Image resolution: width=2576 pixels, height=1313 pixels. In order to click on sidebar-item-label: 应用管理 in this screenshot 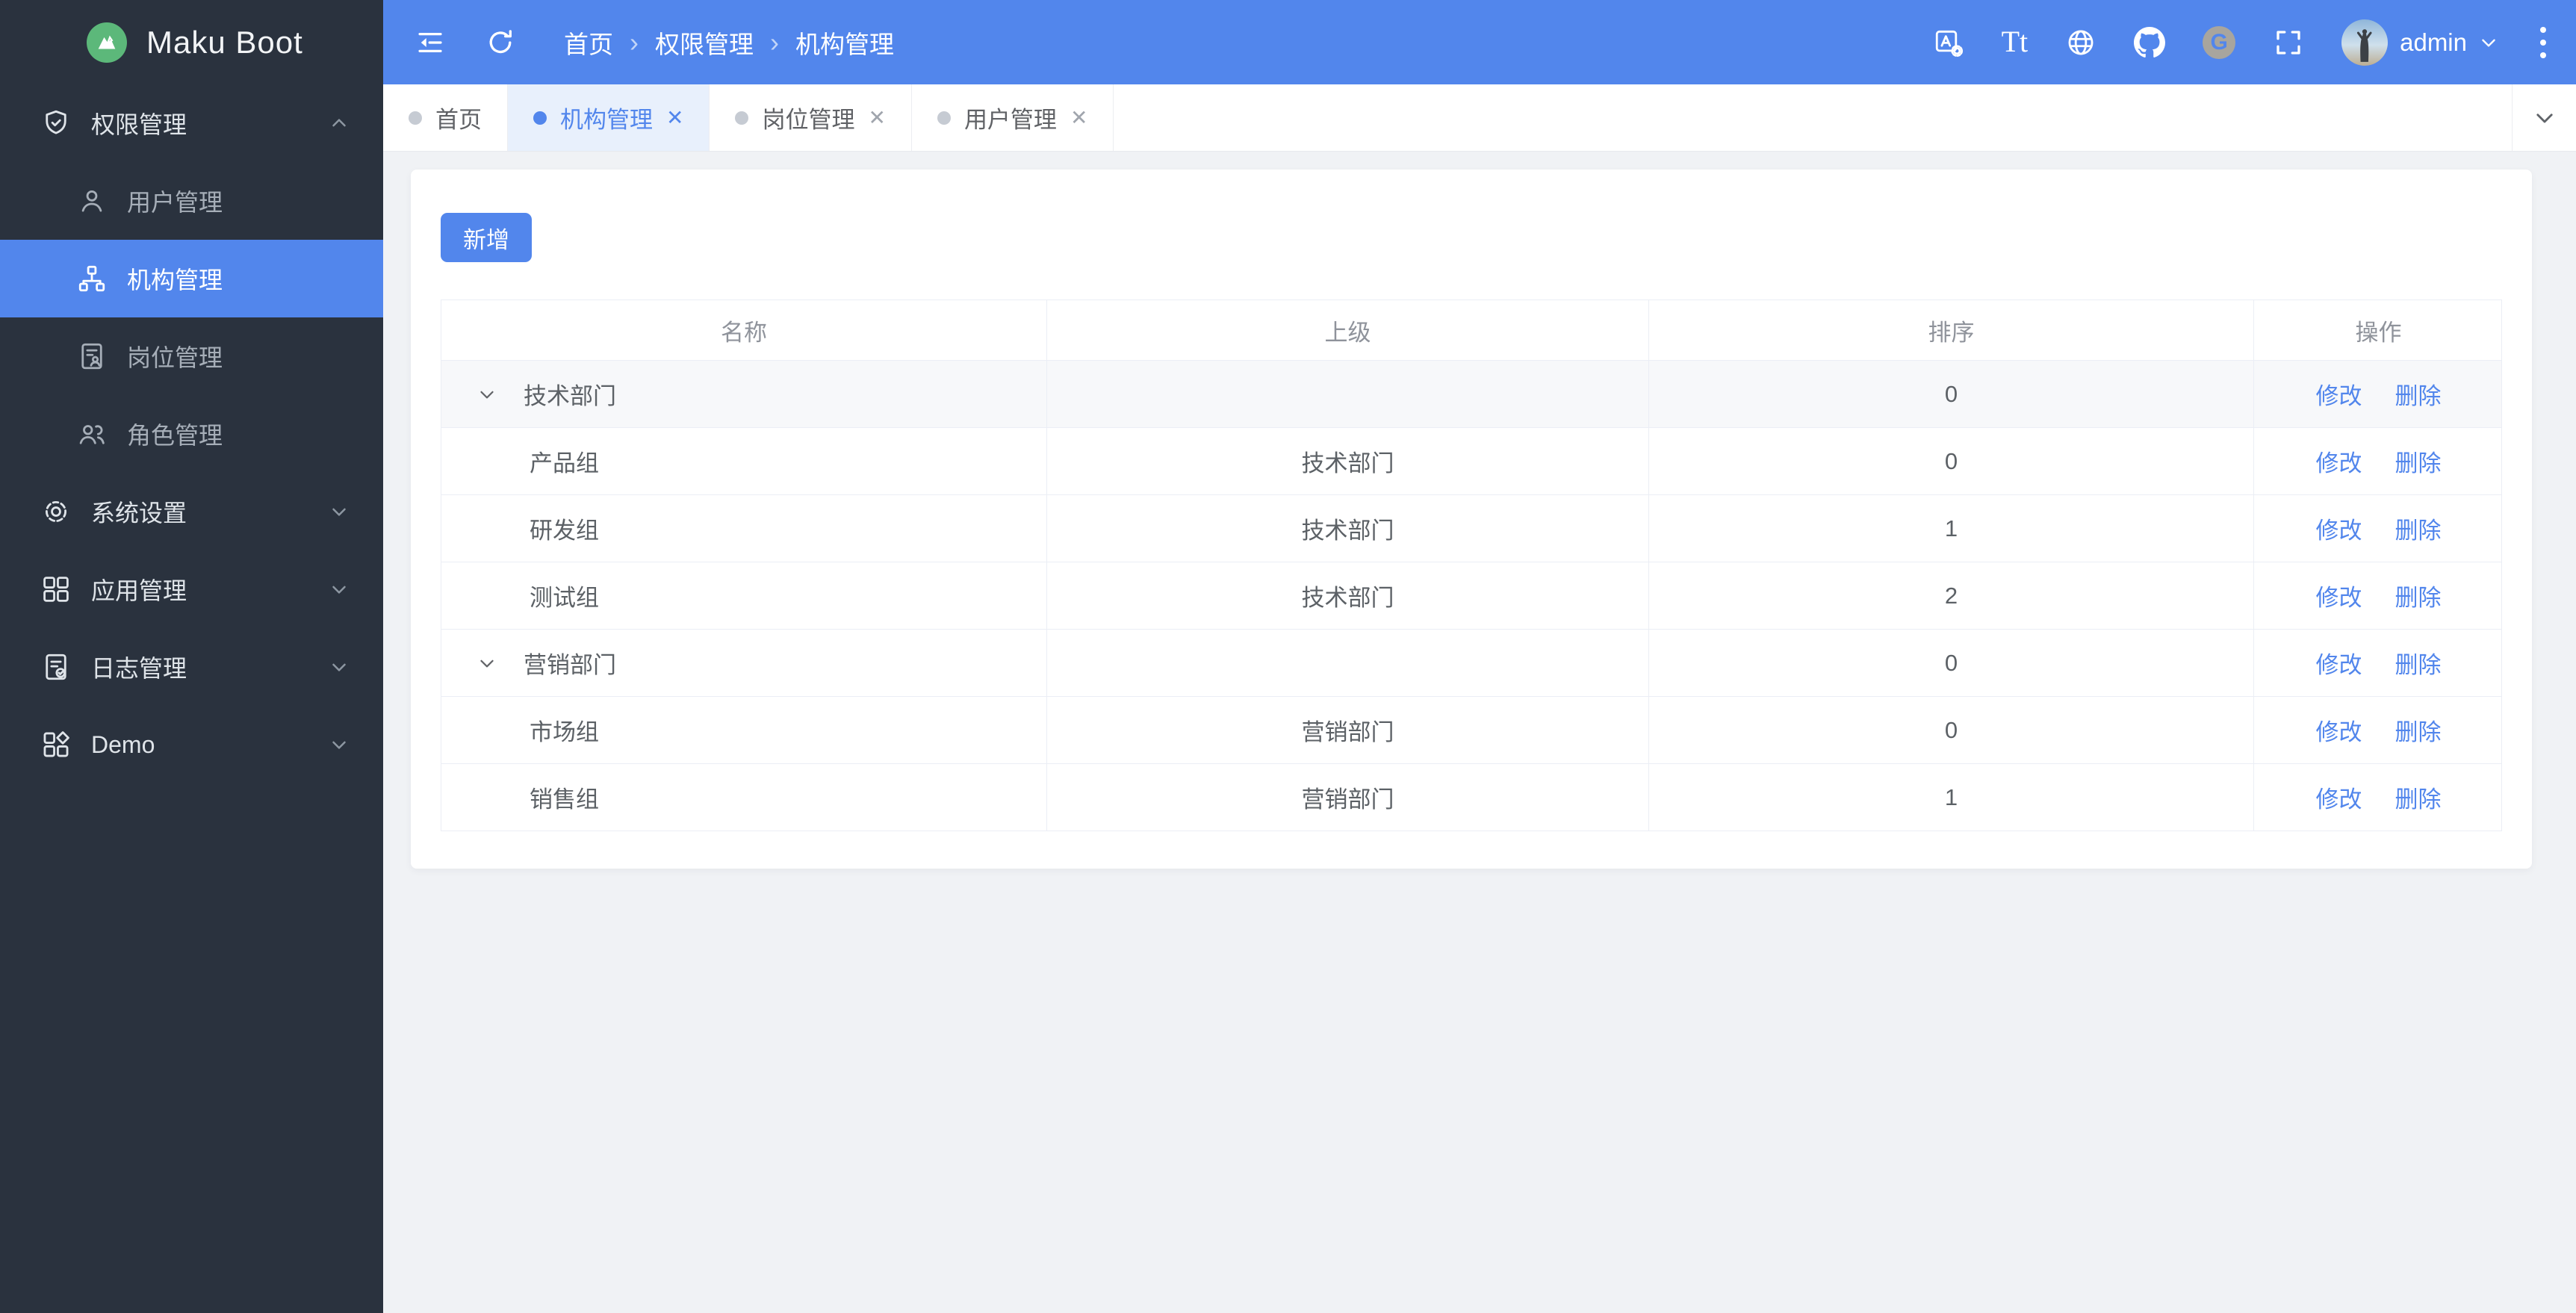, I will do `click(139, 590)`.